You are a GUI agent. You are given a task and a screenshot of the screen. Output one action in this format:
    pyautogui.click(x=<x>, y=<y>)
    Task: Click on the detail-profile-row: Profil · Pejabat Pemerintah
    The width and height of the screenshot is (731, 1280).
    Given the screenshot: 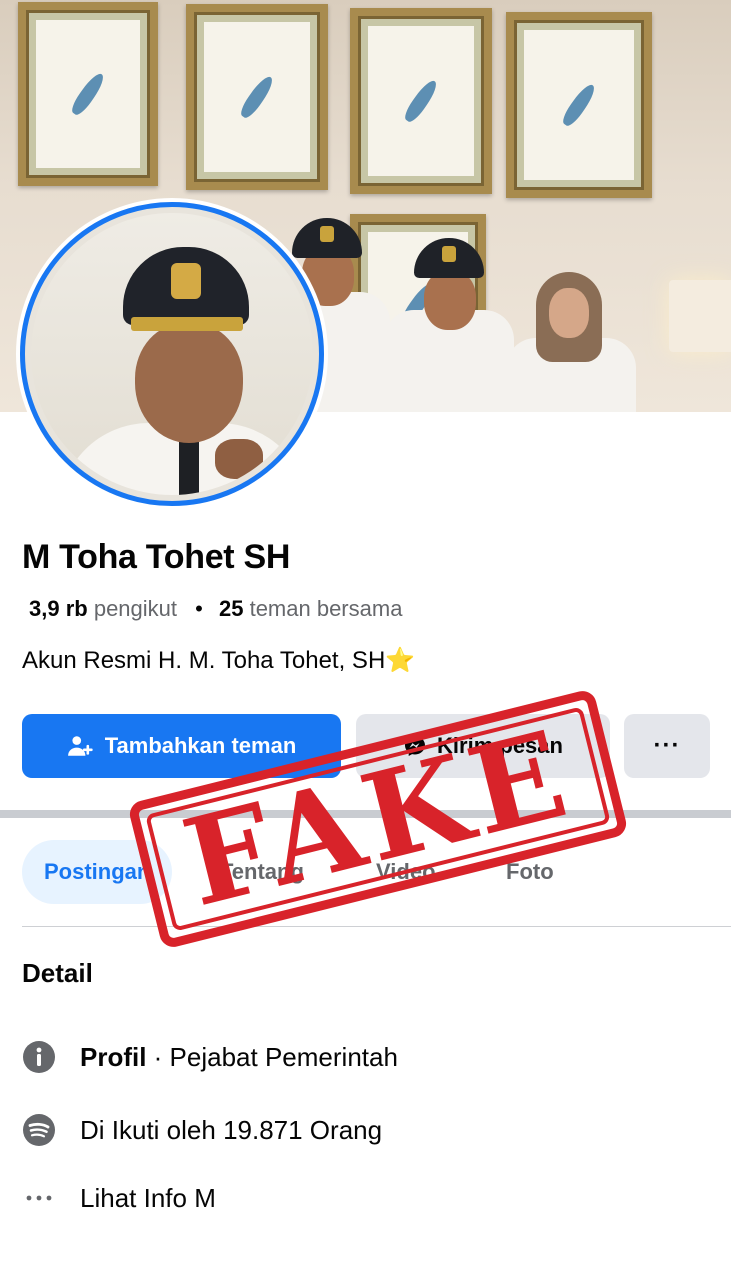 What is the action you would take?
    pyautogui.click(x=210, y=1057)
    